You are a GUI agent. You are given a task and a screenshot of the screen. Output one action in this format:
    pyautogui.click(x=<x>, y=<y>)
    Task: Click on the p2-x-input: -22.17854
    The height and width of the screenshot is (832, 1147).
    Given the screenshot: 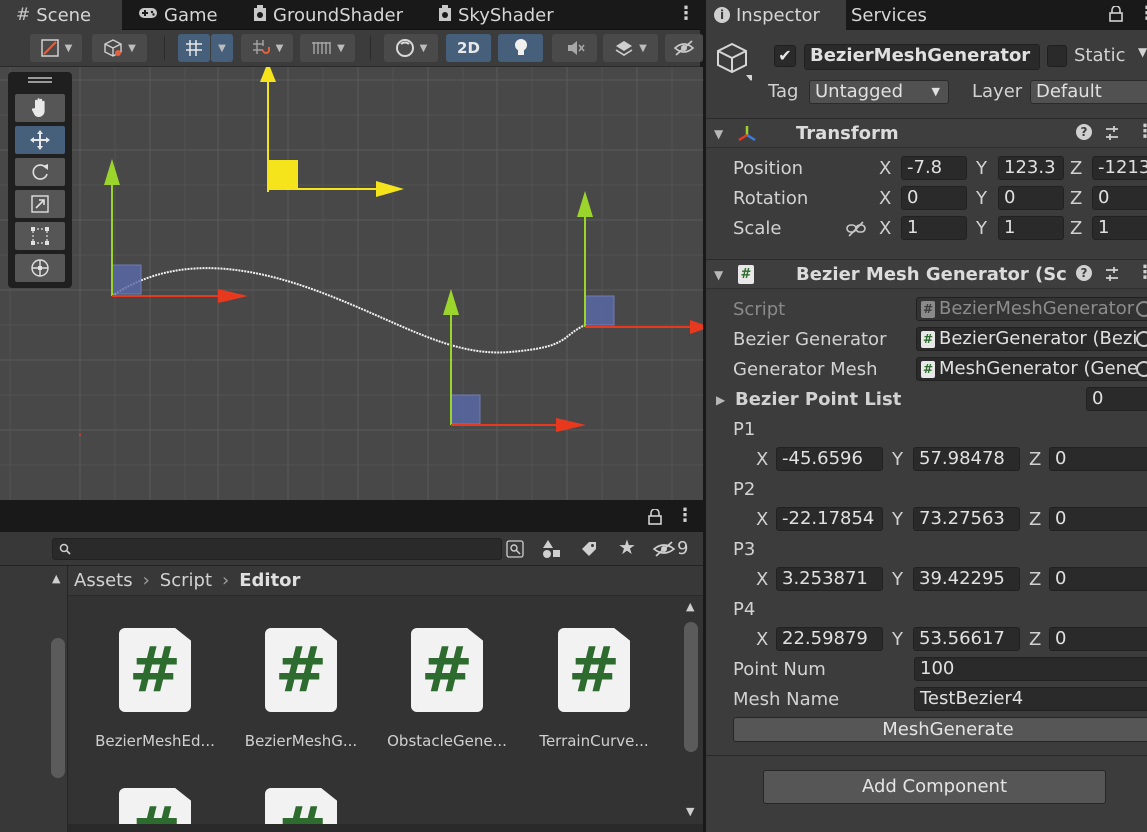 What is the action you would take?
    pyautogui.click(x=829, y=519)
    